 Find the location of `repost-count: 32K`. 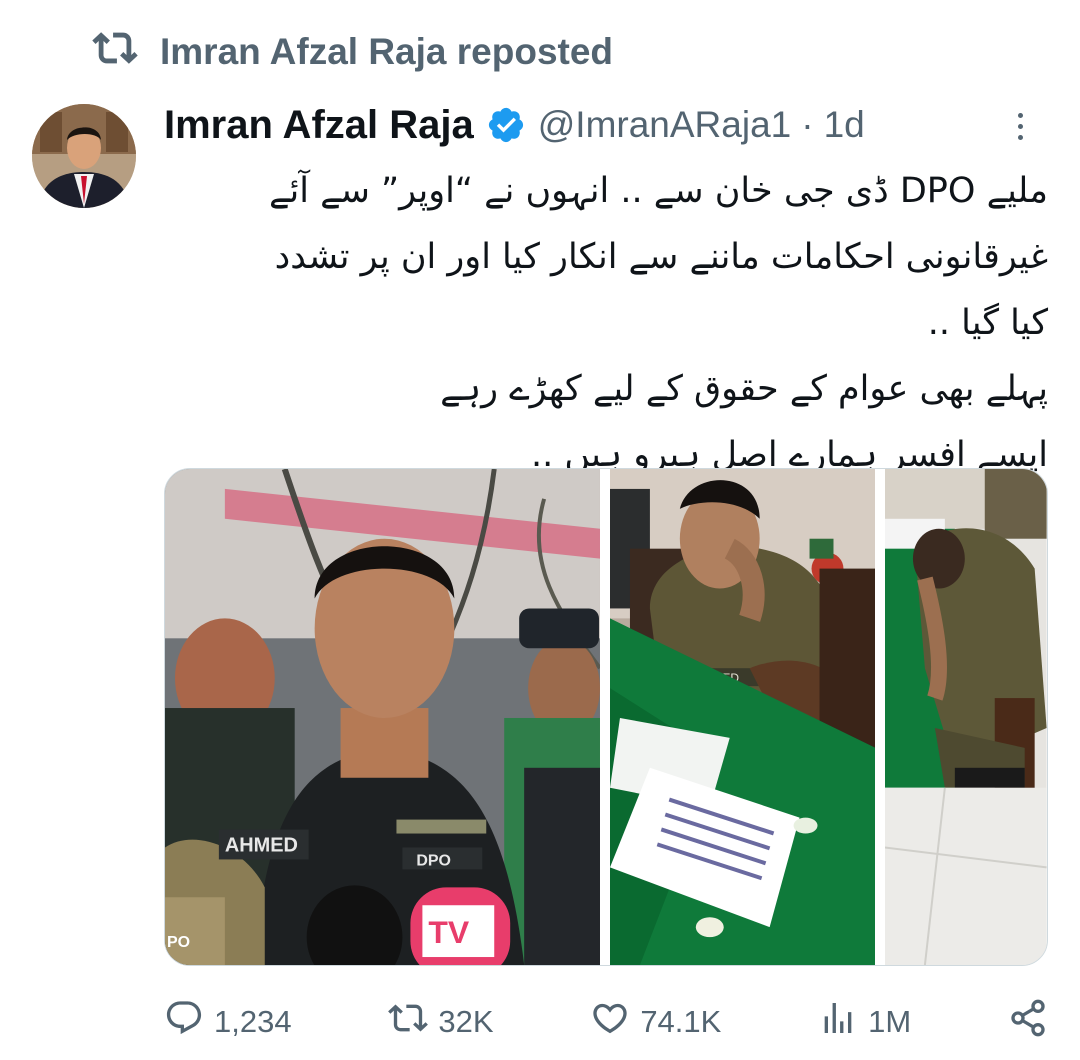

repost-count: 32K is located at coordinates (466, 1021).